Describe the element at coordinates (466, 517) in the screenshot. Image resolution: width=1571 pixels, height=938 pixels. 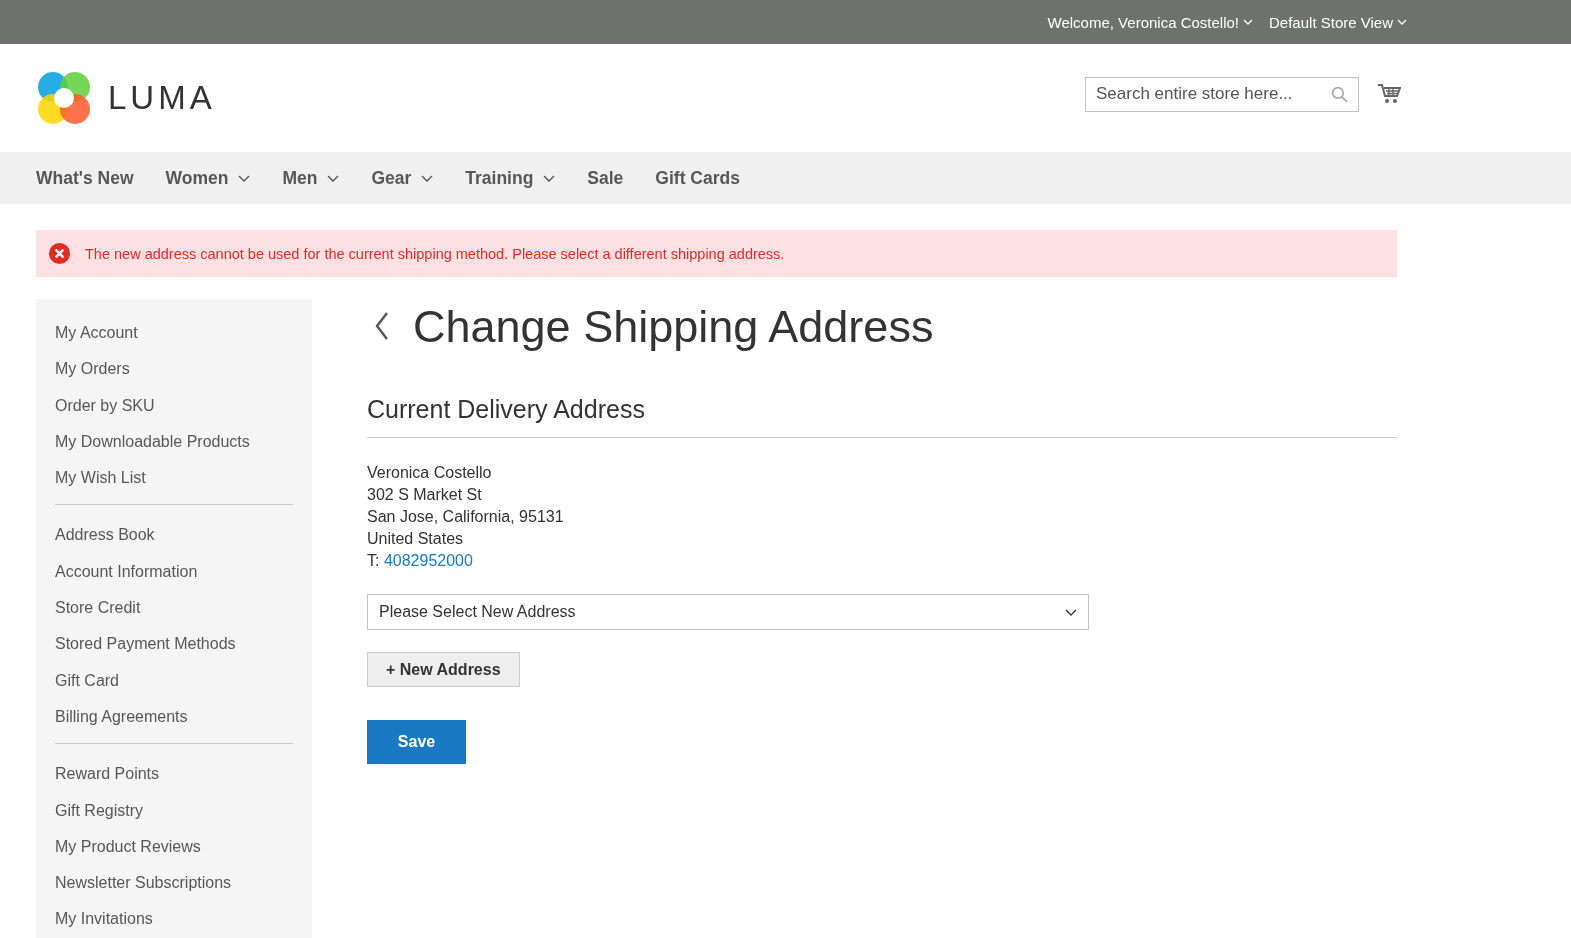
I see `address-line: San Jose, California, 95131` at that location.